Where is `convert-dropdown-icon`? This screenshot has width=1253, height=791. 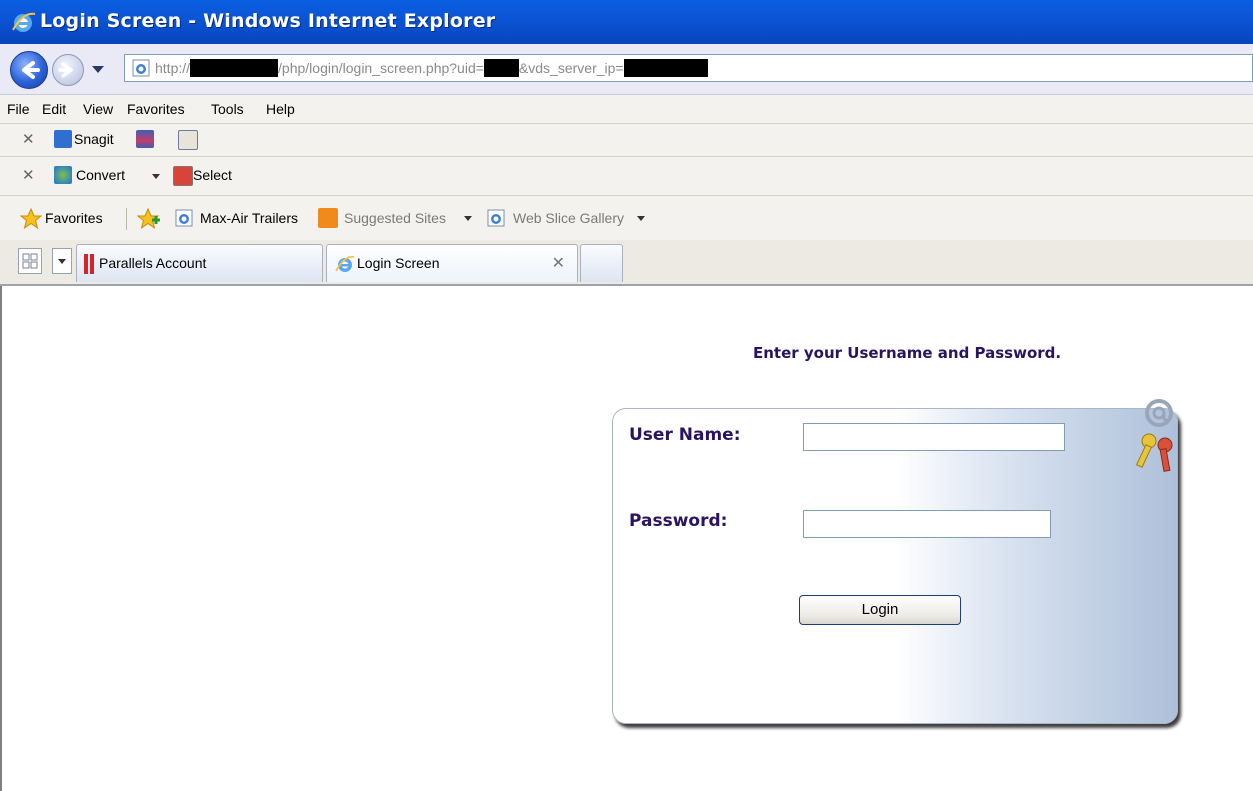 convert-dropdown-icon is located at coordinates (156, 176).